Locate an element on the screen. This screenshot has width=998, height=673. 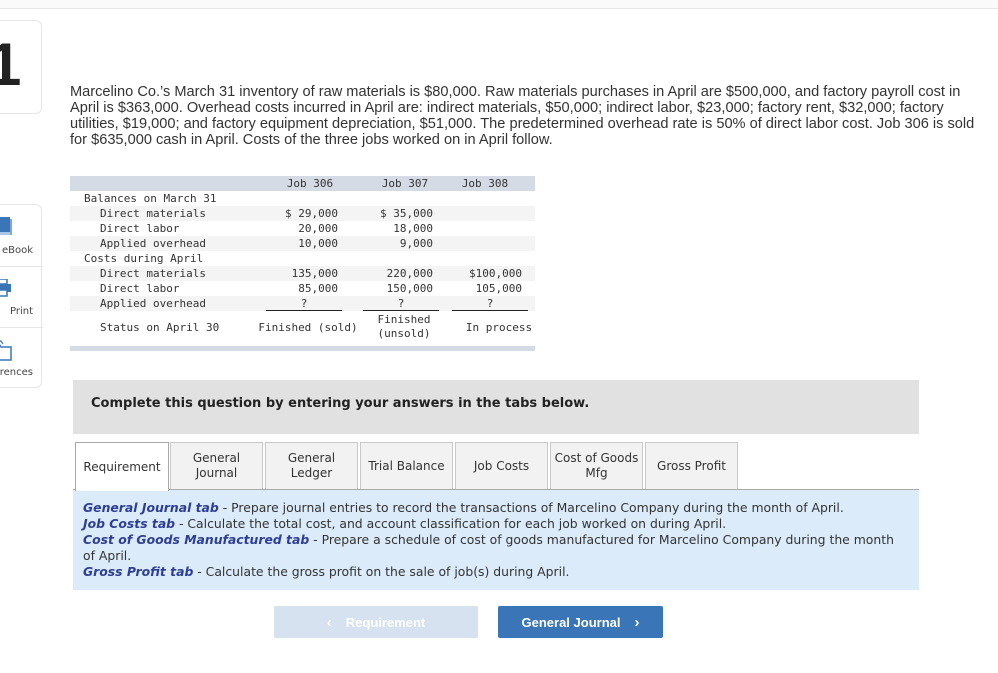
tab-job-costs: Job Costs is located at coordinates (501, 465).